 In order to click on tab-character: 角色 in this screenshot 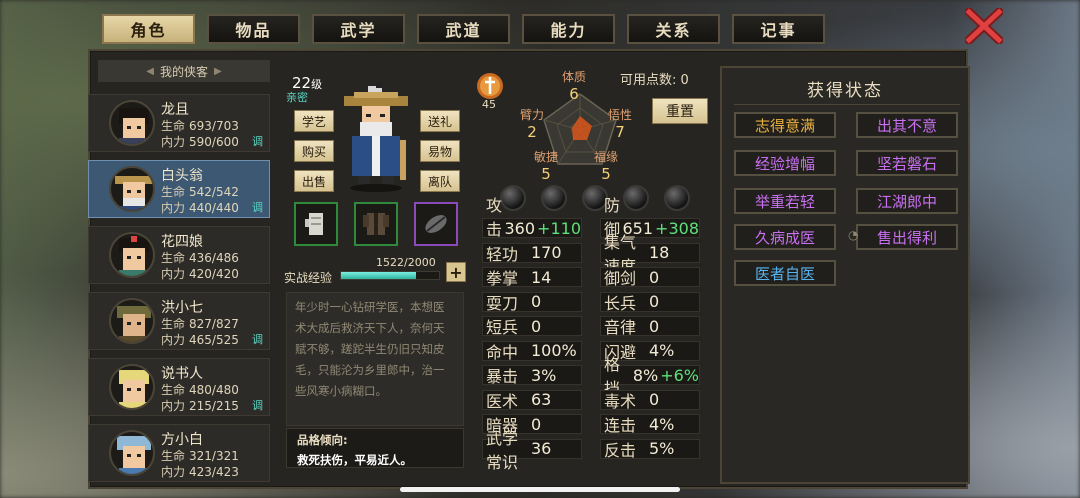, I will do `click(148, 29)`.